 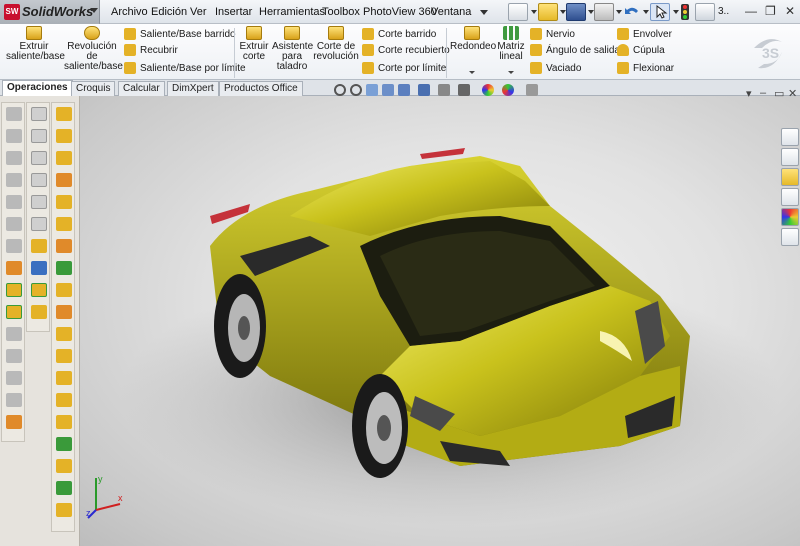 I want to click on menu-archivo: Archivo, so click(x=129, y=12).